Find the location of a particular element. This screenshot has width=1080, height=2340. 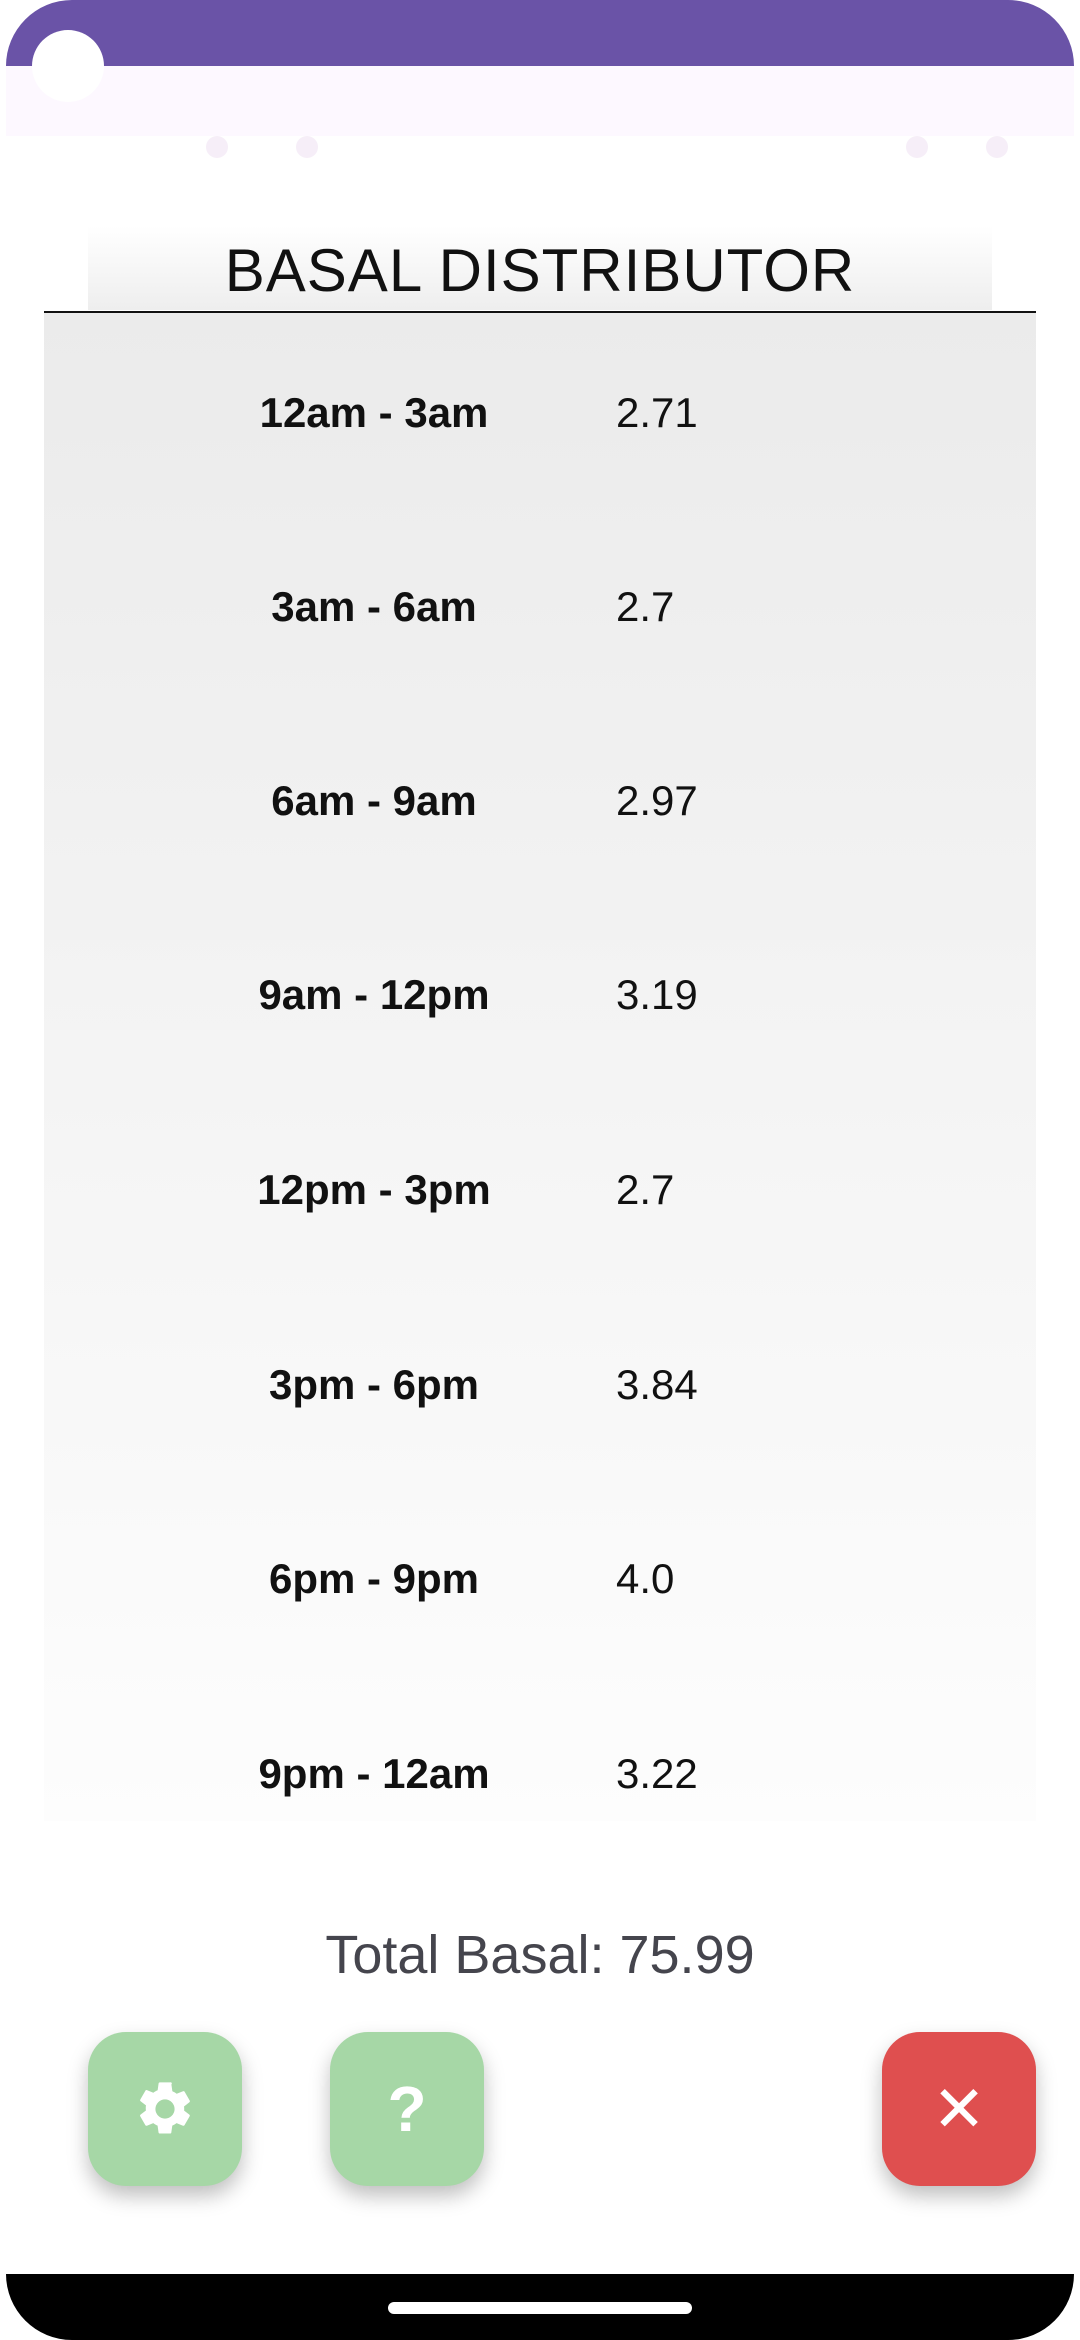

basal-value: 4.0 is located at coordinates (645, 1578).